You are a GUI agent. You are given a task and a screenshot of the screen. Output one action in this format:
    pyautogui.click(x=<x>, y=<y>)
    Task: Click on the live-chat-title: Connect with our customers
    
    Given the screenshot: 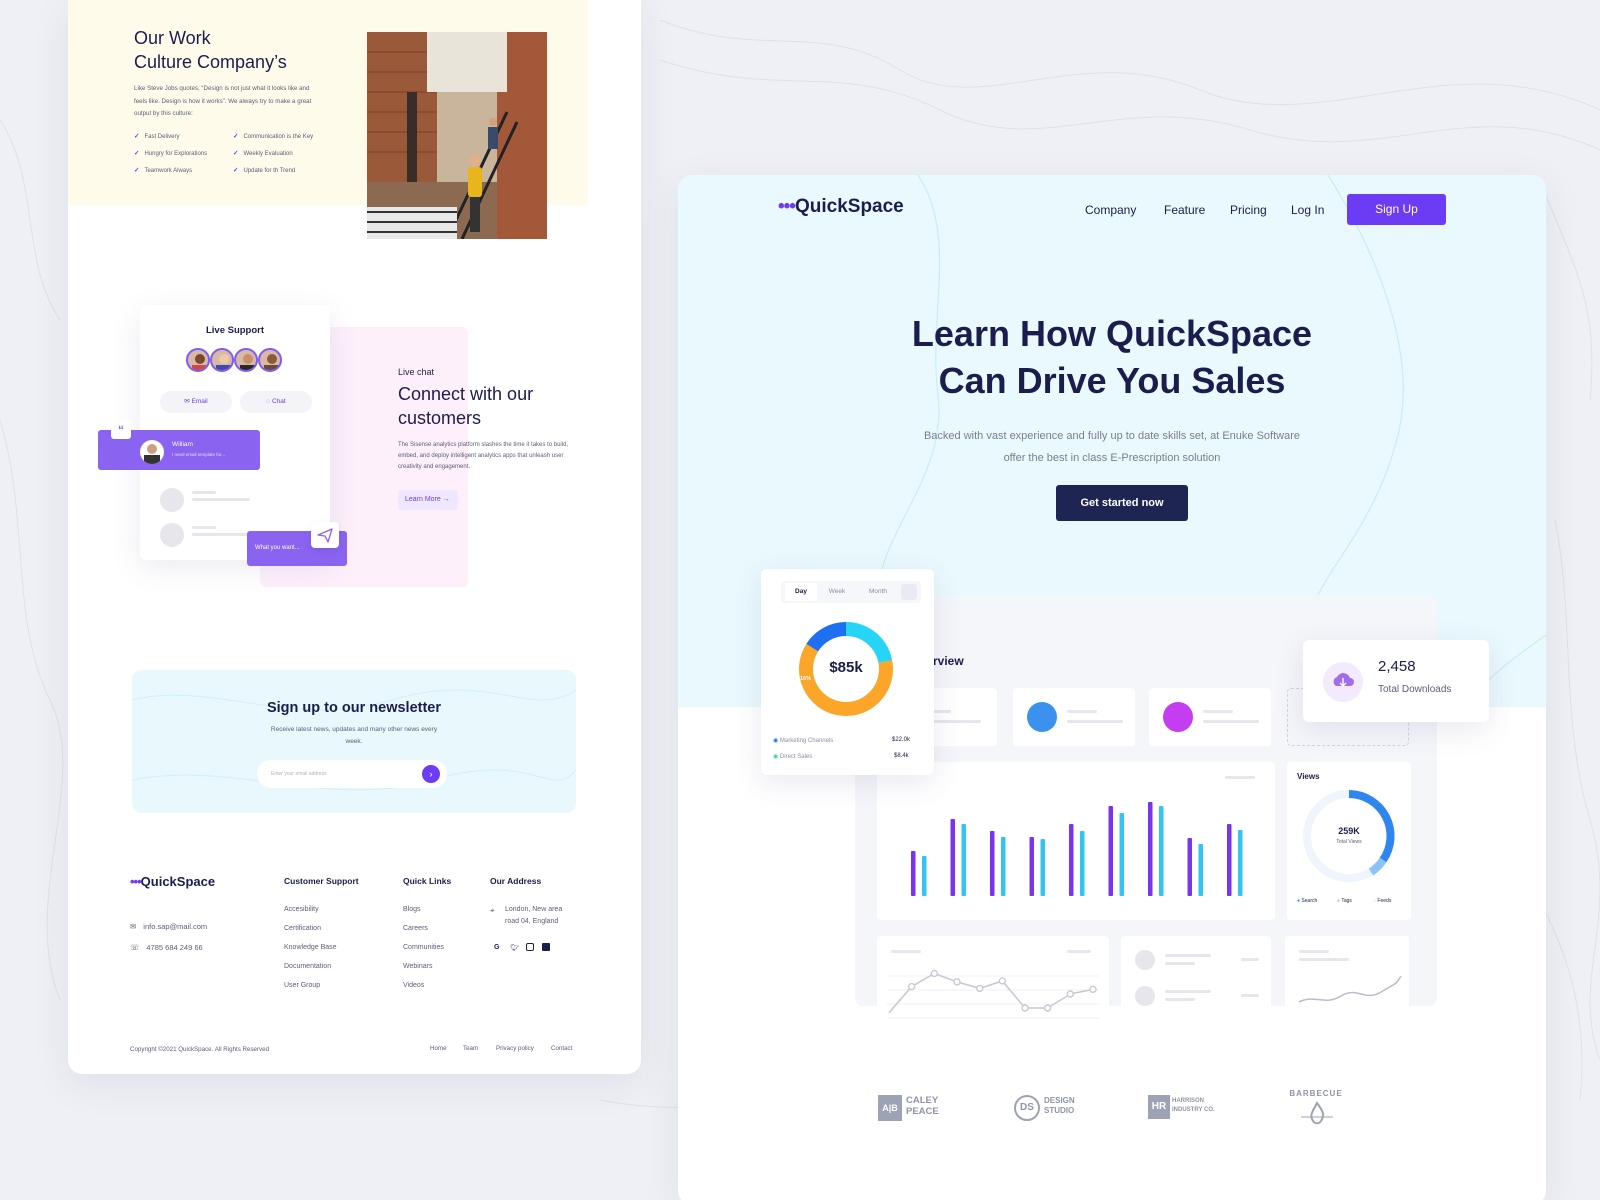 What is the action you would take?
    pyautogui.click(x=466, y=406)
    